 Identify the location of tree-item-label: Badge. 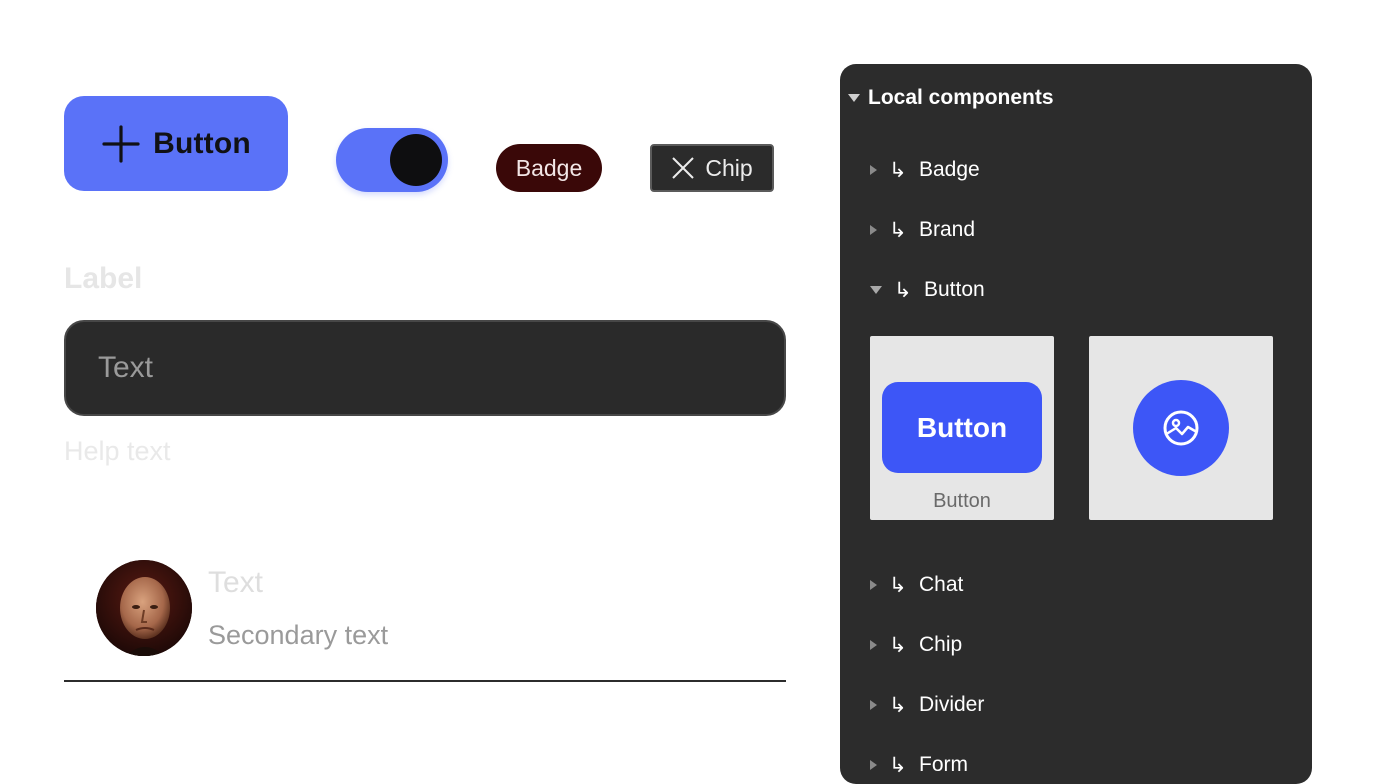
(949, 169).